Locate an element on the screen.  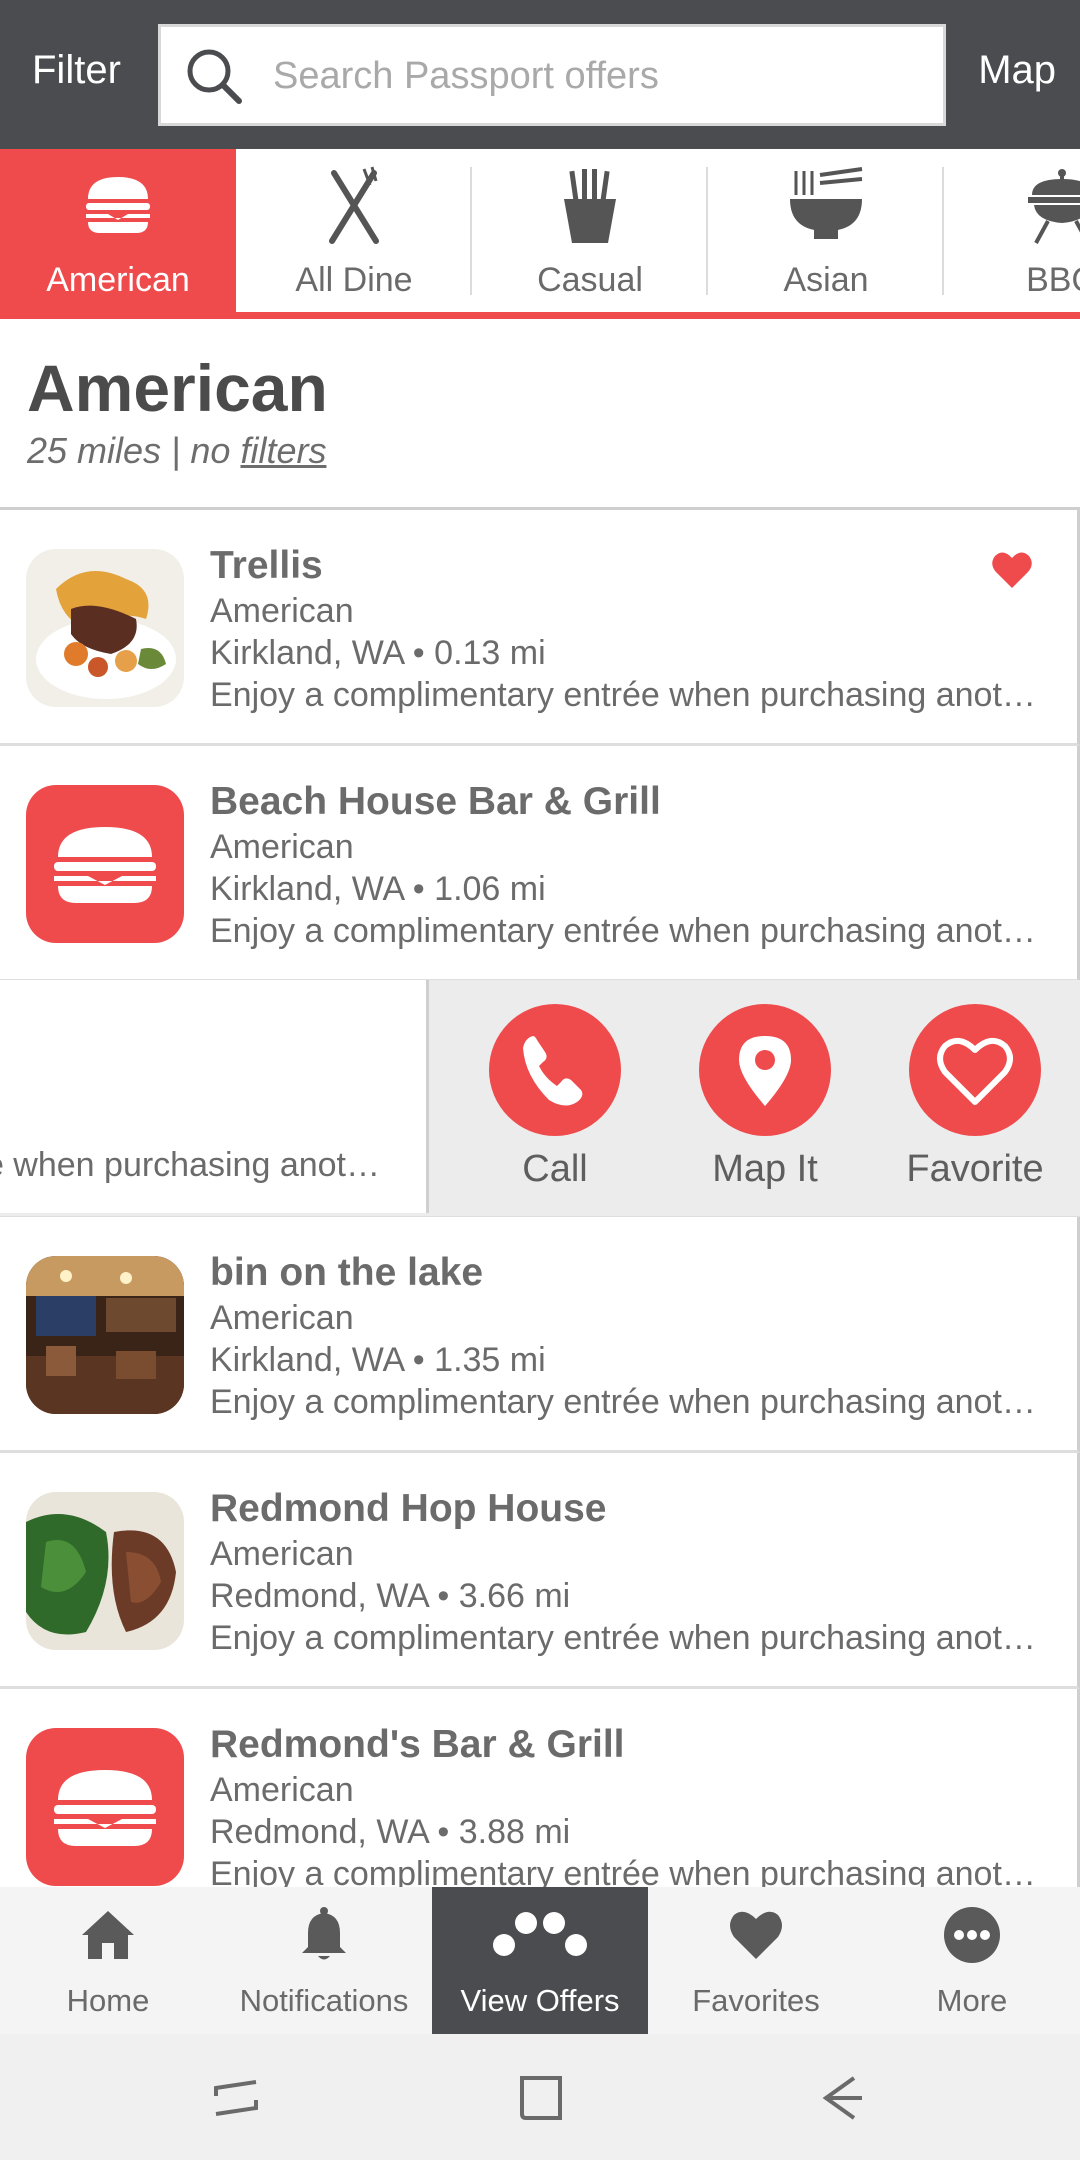
map-it-button: Map It is located at coordinates (765, 1097).